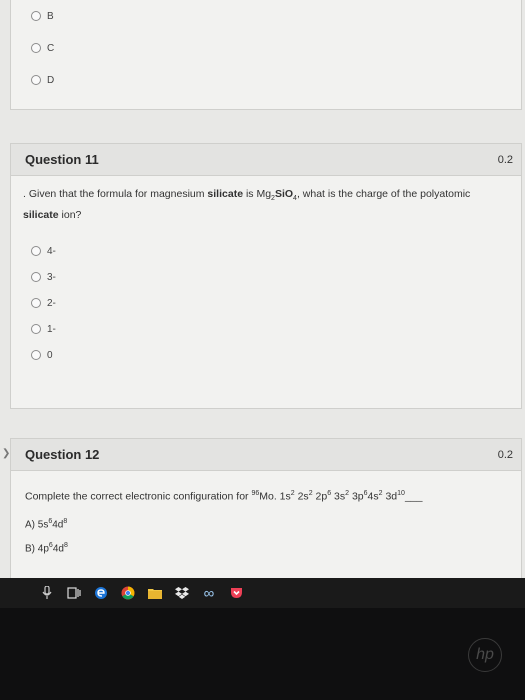  I want to click on brand-text: hp, so click(485, 654).